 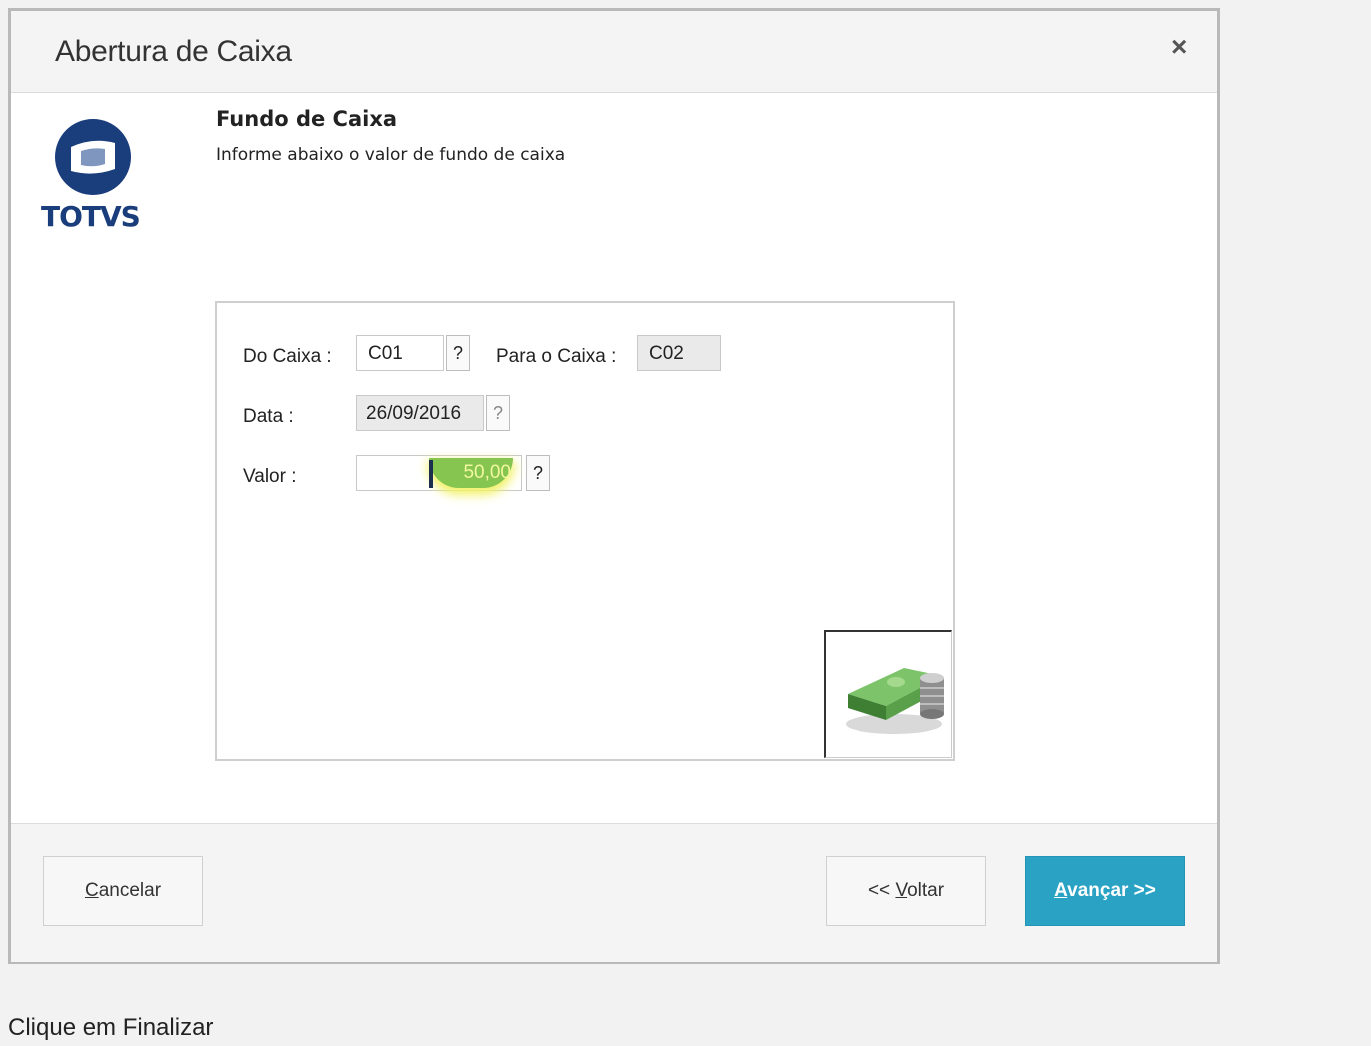 I want to click on back-accesskey: V, so click(x=901, y=890).